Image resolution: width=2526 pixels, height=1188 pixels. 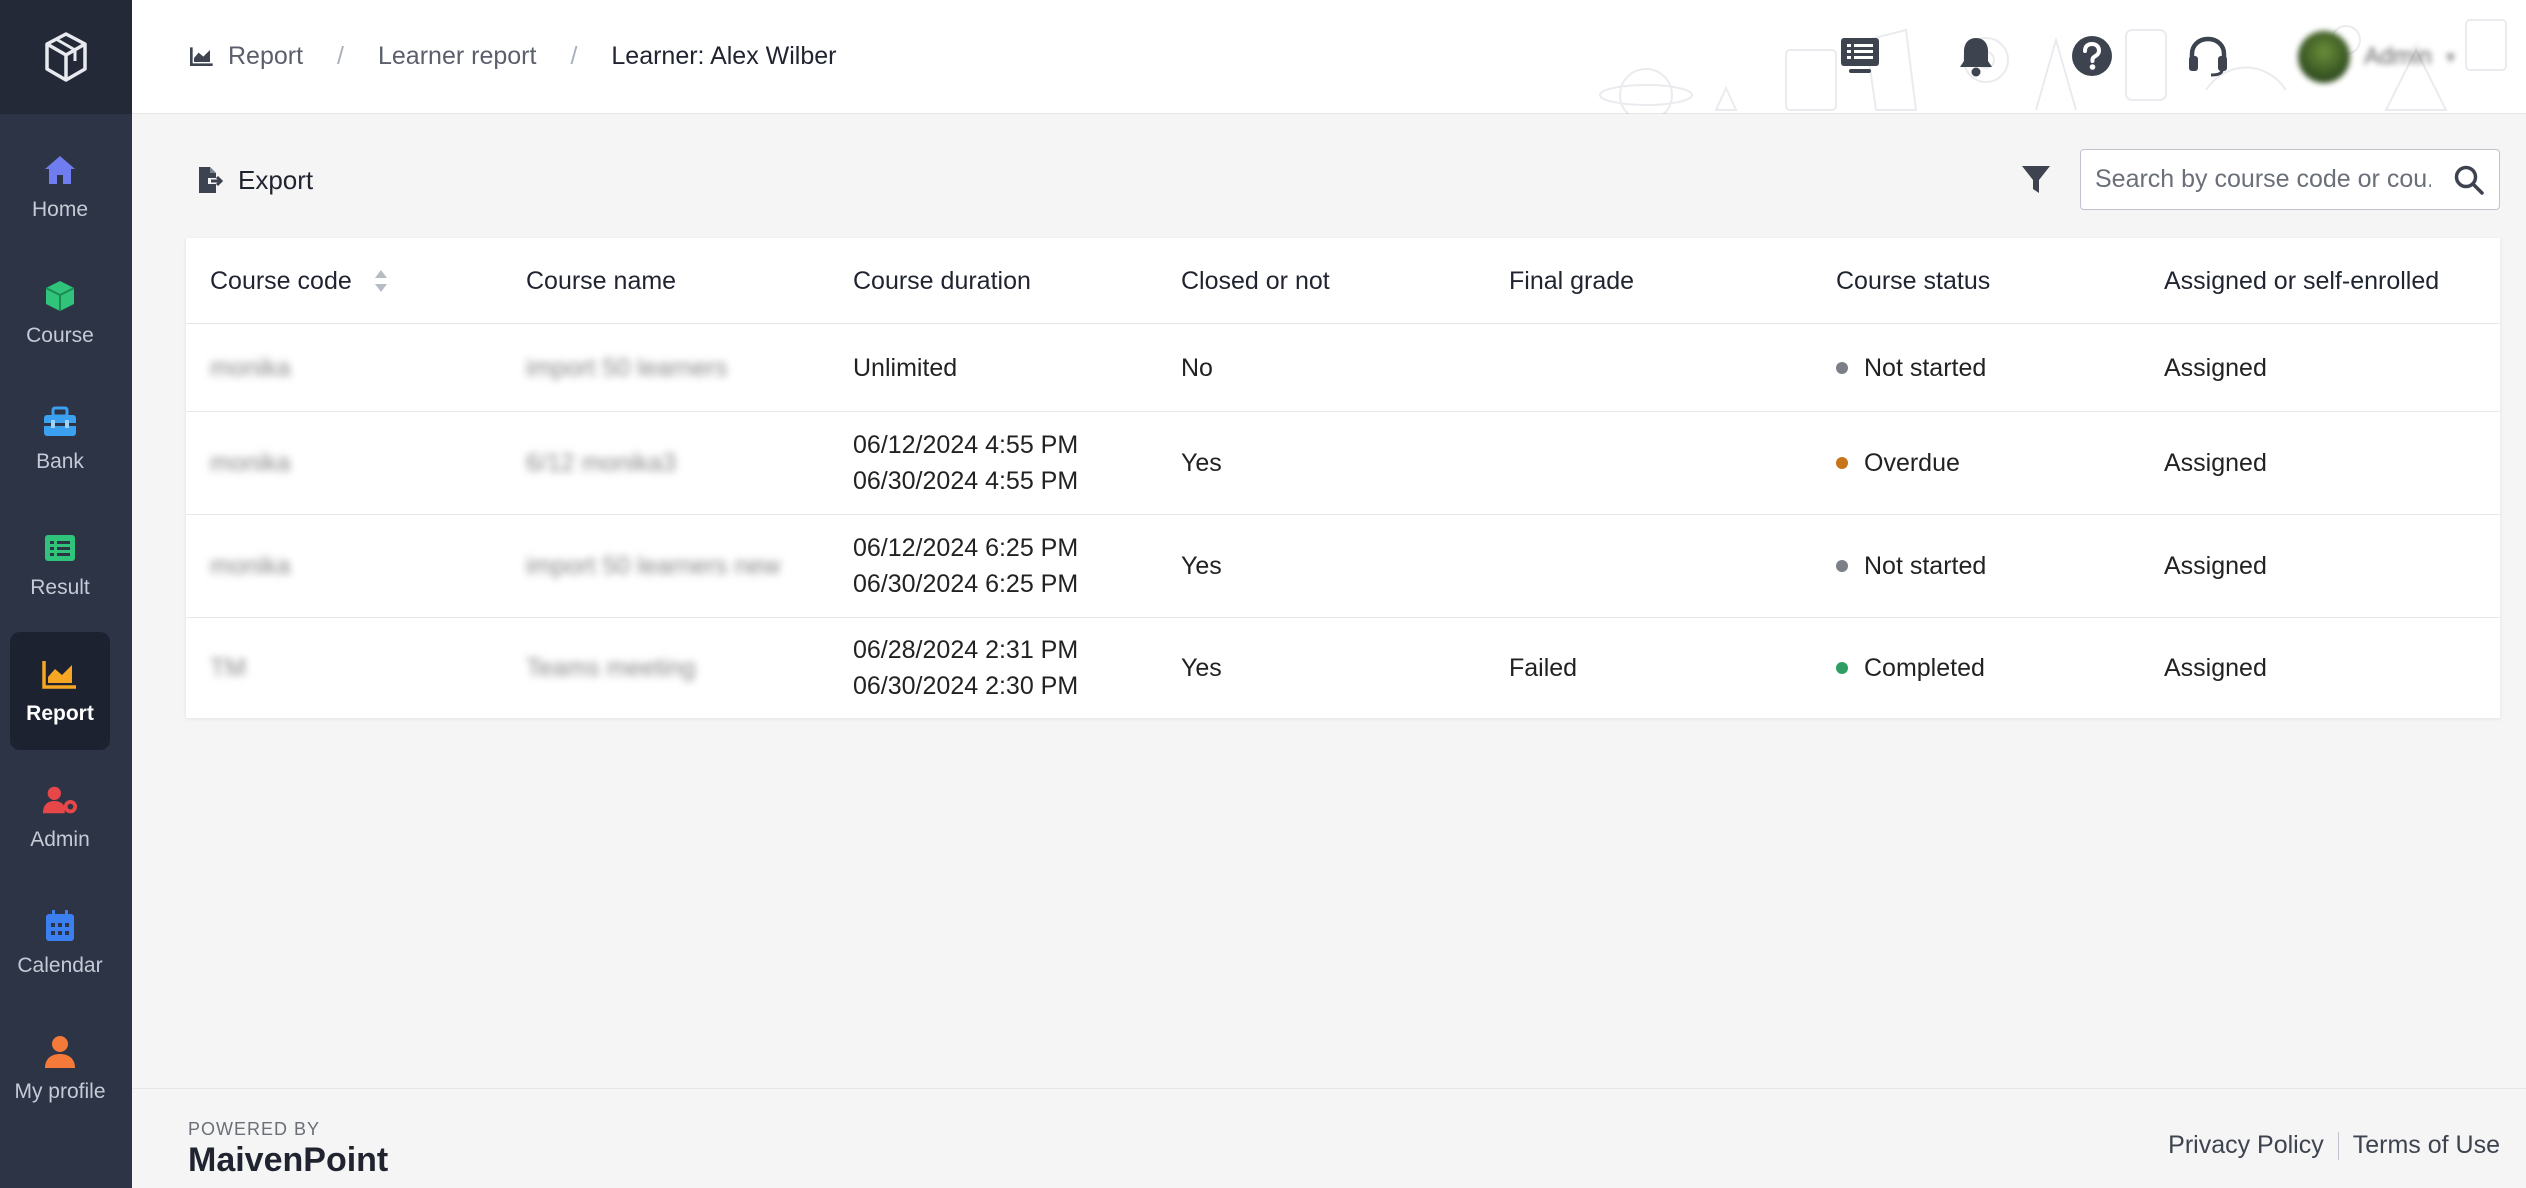 What do you see at coordinates (966, 686) in the screenshot?
I see `duration-end: 06/30/2024 2:30 PM` at bounding box center [966, 686].